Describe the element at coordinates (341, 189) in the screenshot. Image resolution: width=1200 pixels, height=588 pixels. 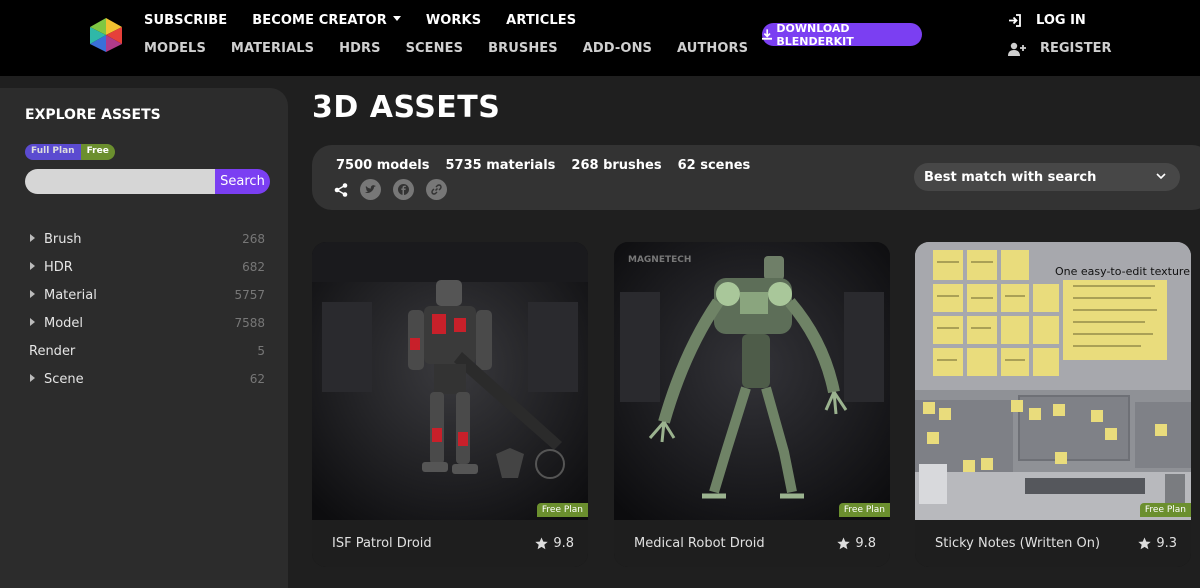
I see `share-icon` at that location.